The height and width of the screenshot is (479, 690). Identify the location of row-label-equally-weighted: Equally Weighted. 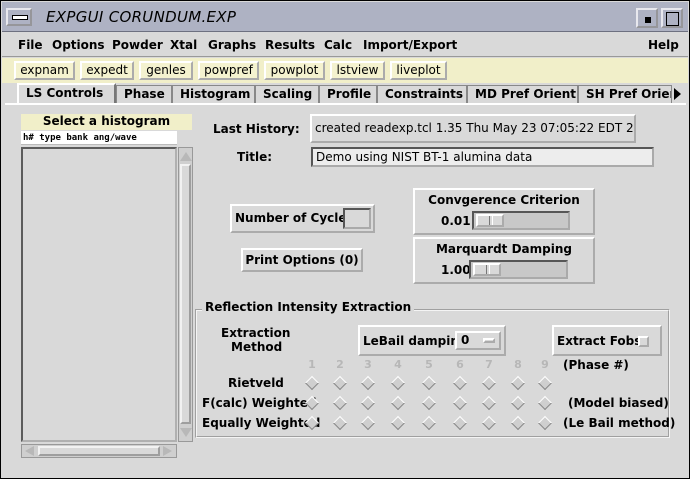
(261, 423).